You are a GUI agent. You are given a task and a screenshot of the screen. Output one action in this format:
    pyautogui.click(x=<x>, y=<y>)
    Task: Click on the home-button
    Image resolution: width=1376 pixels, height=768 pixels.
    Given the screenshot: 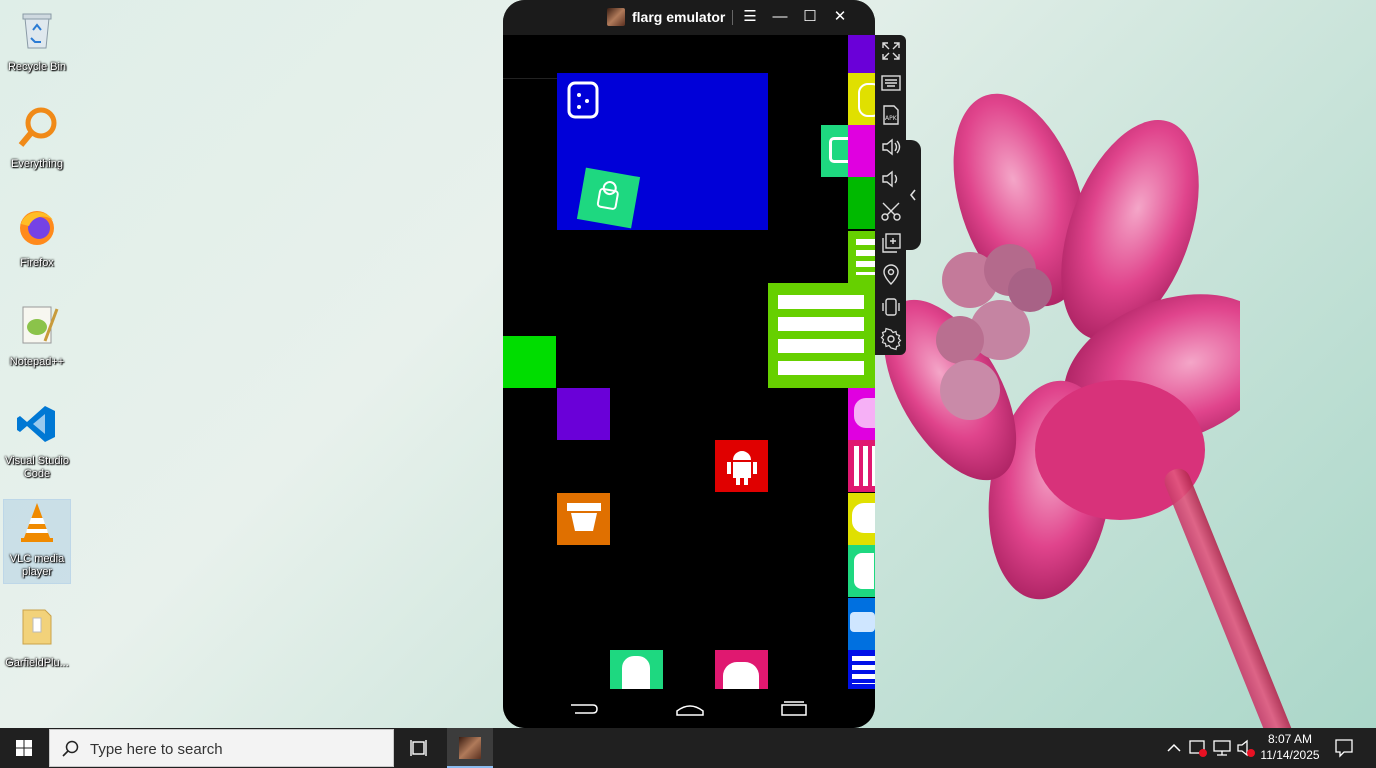 What is the action you would take?
    pyautogui.click(x=690, y=709)
    